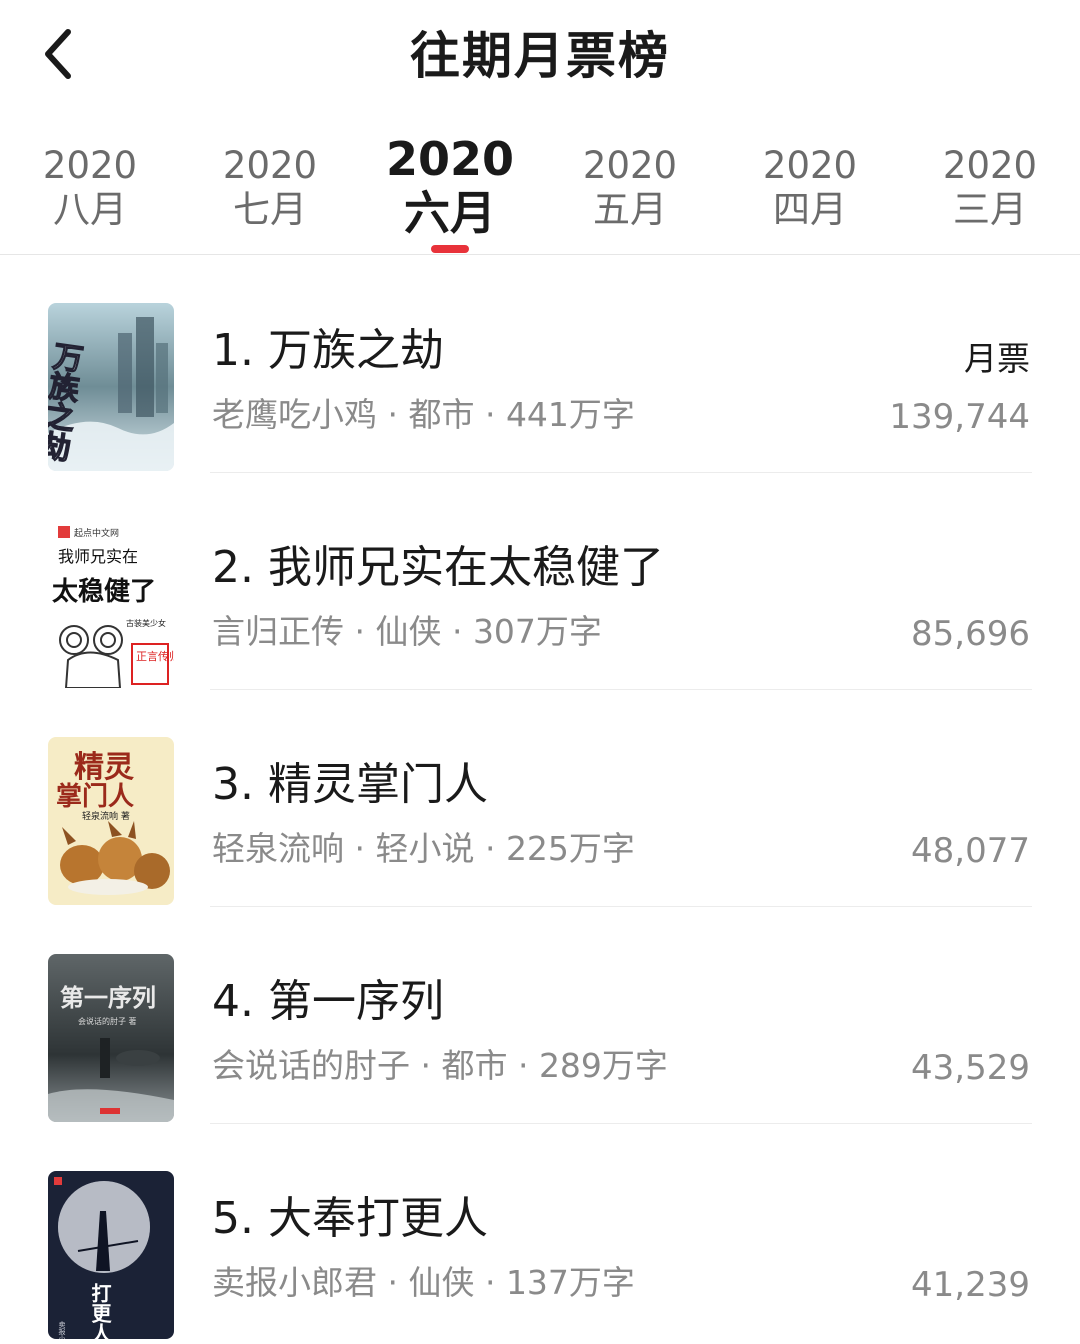 This screenshot has height=1344, width=1080. What do you see at coordinates (155, 656) in the screenshot?
I see `svg-text: 正言传归` at bounding box center [155, 656].